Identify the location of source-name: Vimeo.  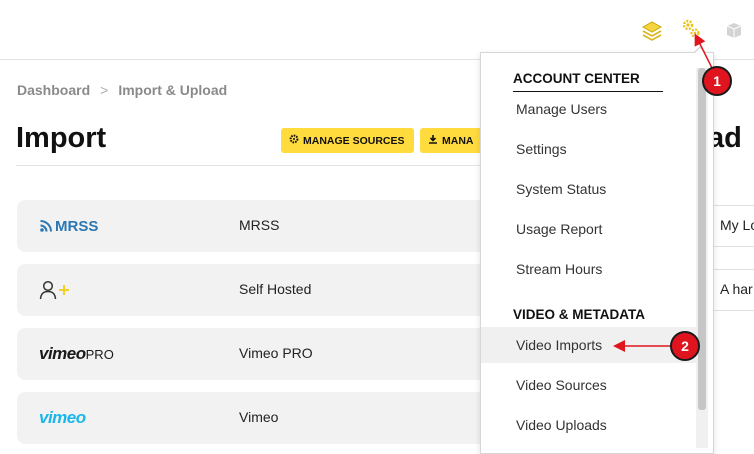
(259, 417).